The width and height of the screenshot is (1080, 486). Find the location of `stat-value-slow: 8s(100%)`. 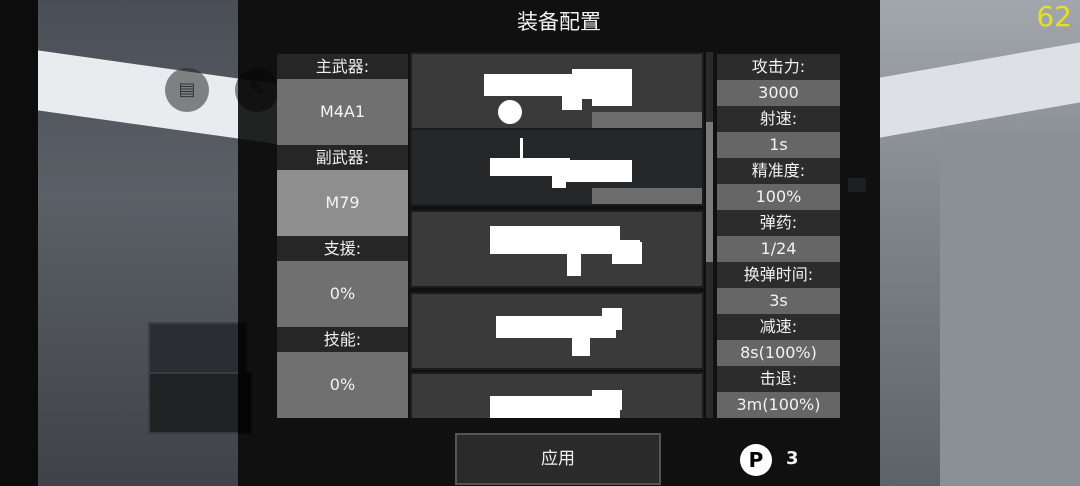

stat-value-slow: 8s(100%) is located at coordinates (778, 353).